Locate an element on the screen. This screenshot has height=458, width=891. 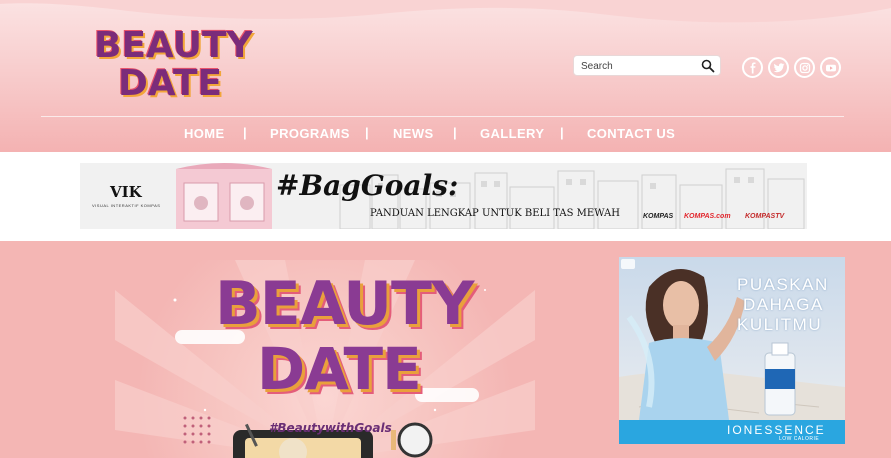
twitter-icon is located at coordinates (778, 67).